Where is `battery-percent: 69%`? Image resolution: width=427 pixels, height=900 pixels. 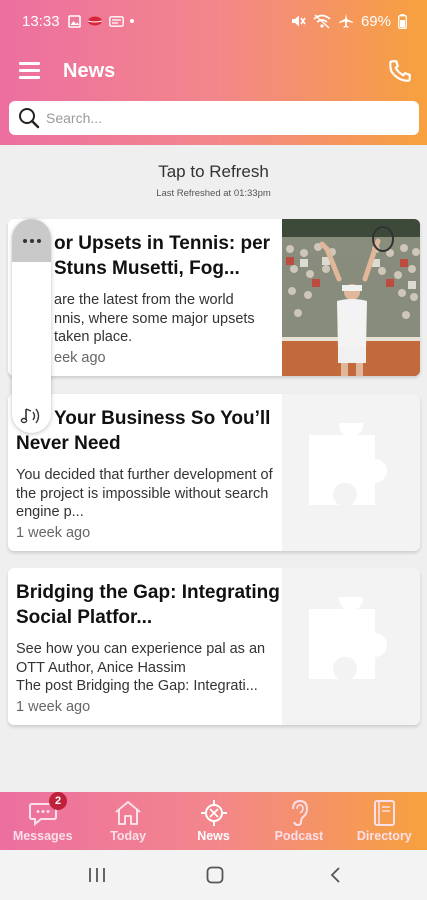
battery-percent: 69% is located at coordinates (375, 21).